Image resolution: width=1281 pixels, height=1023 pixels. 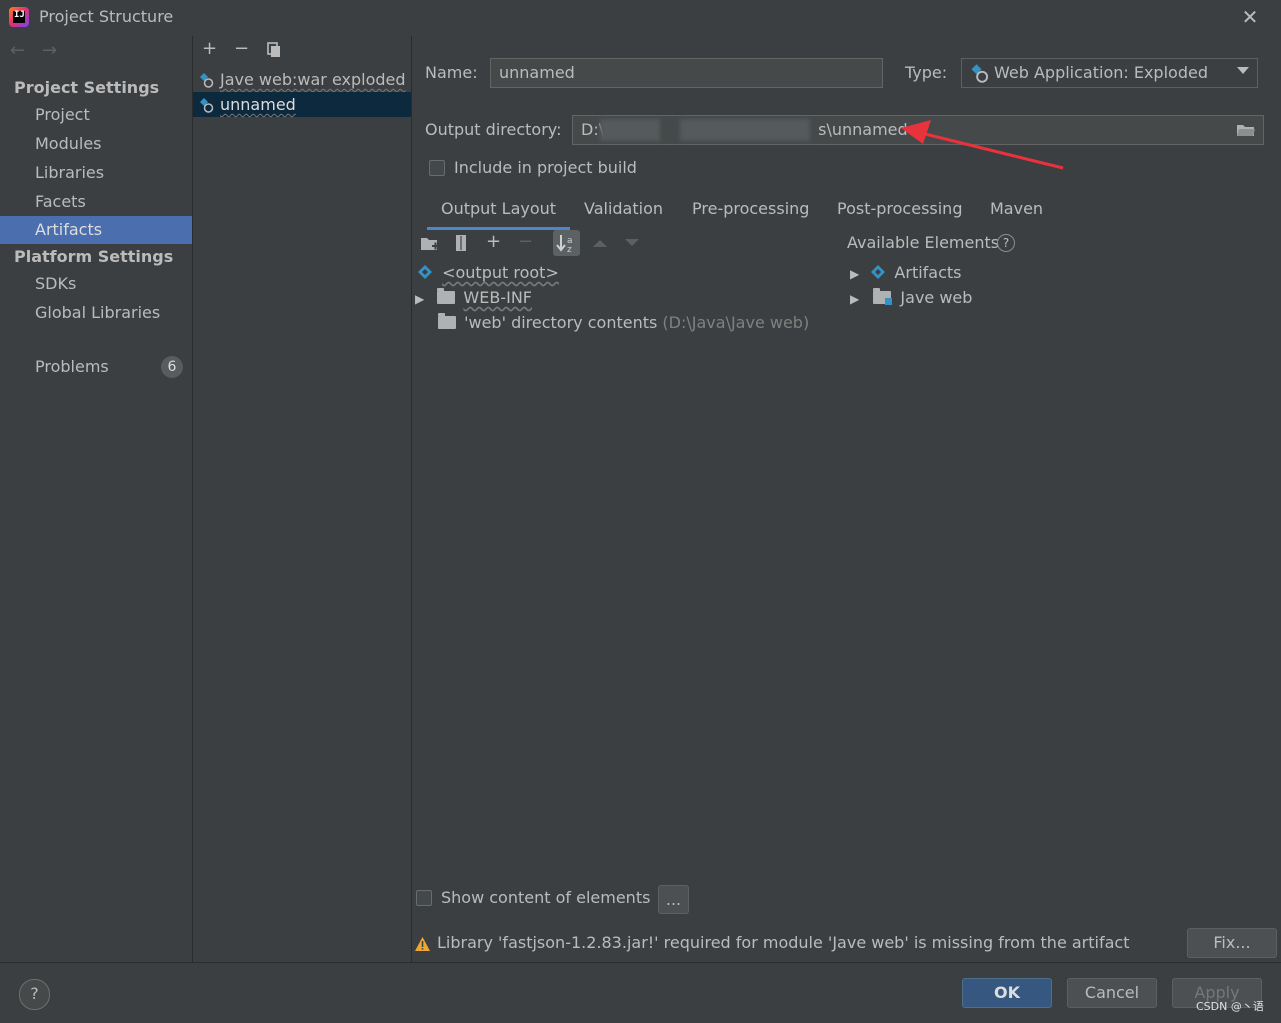 I want to click on add-element-icon: +, so click(x=493, y=241).